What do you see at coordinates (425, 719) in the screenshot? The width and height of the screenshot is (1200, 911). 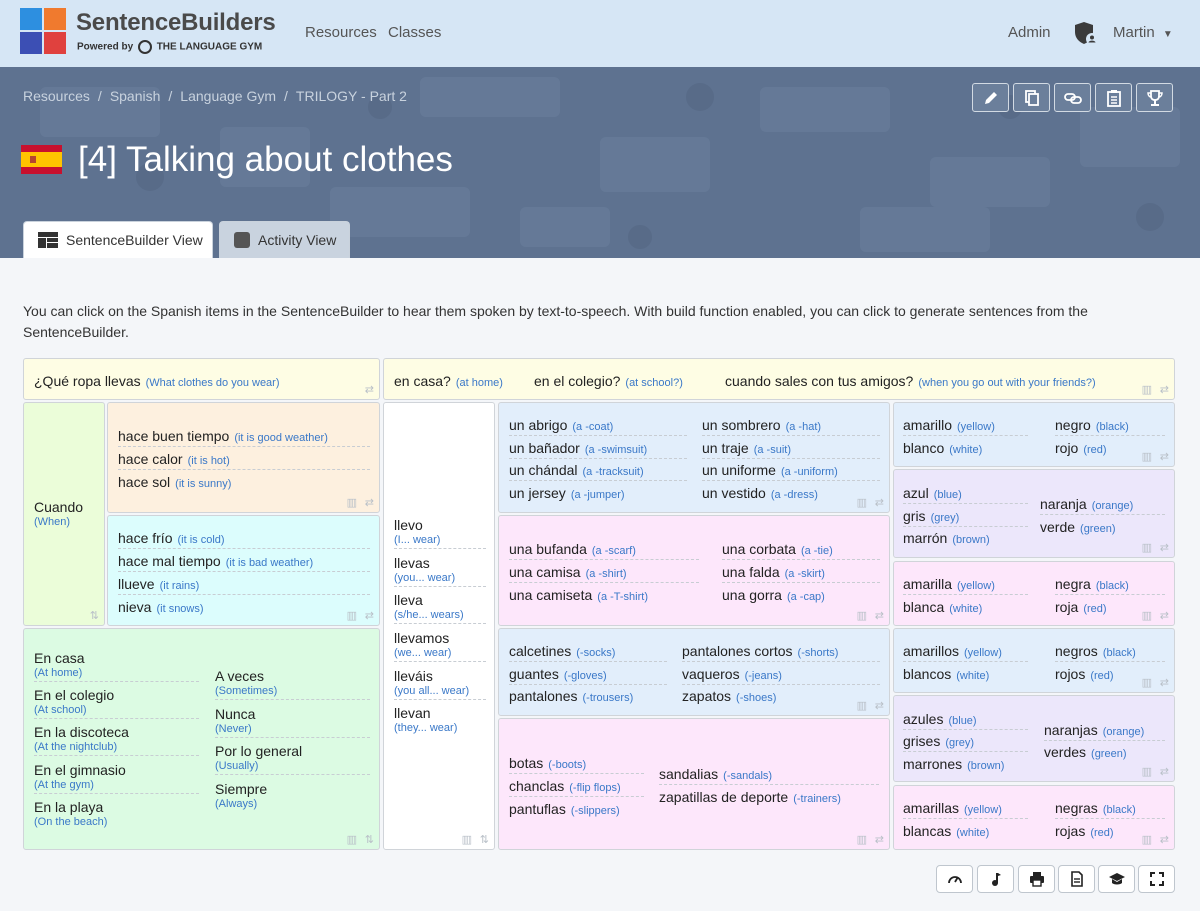 I see `sb-item: llevan (they... wear)` at bounding box center [425, 719].